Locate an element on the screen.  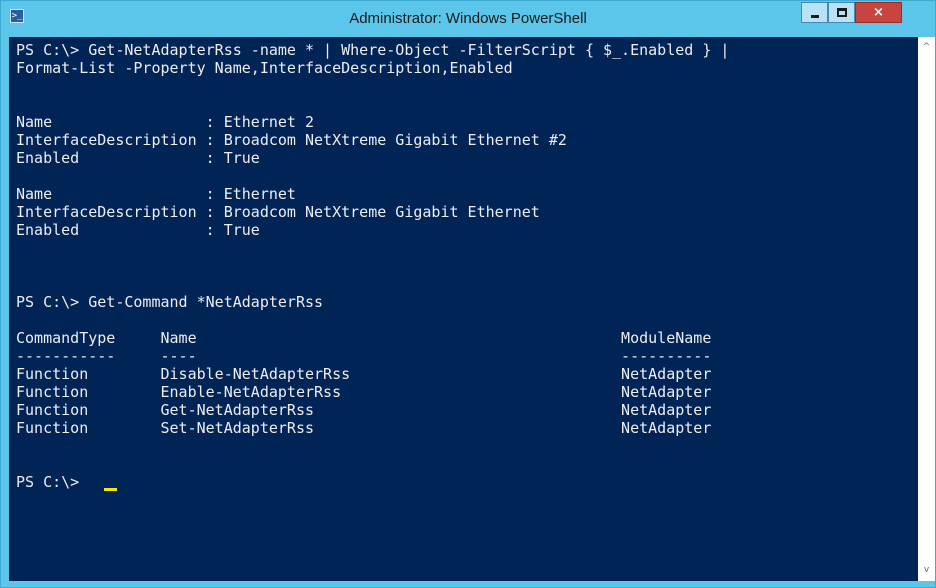
minimize-icon is located at coordinates (815, 16).